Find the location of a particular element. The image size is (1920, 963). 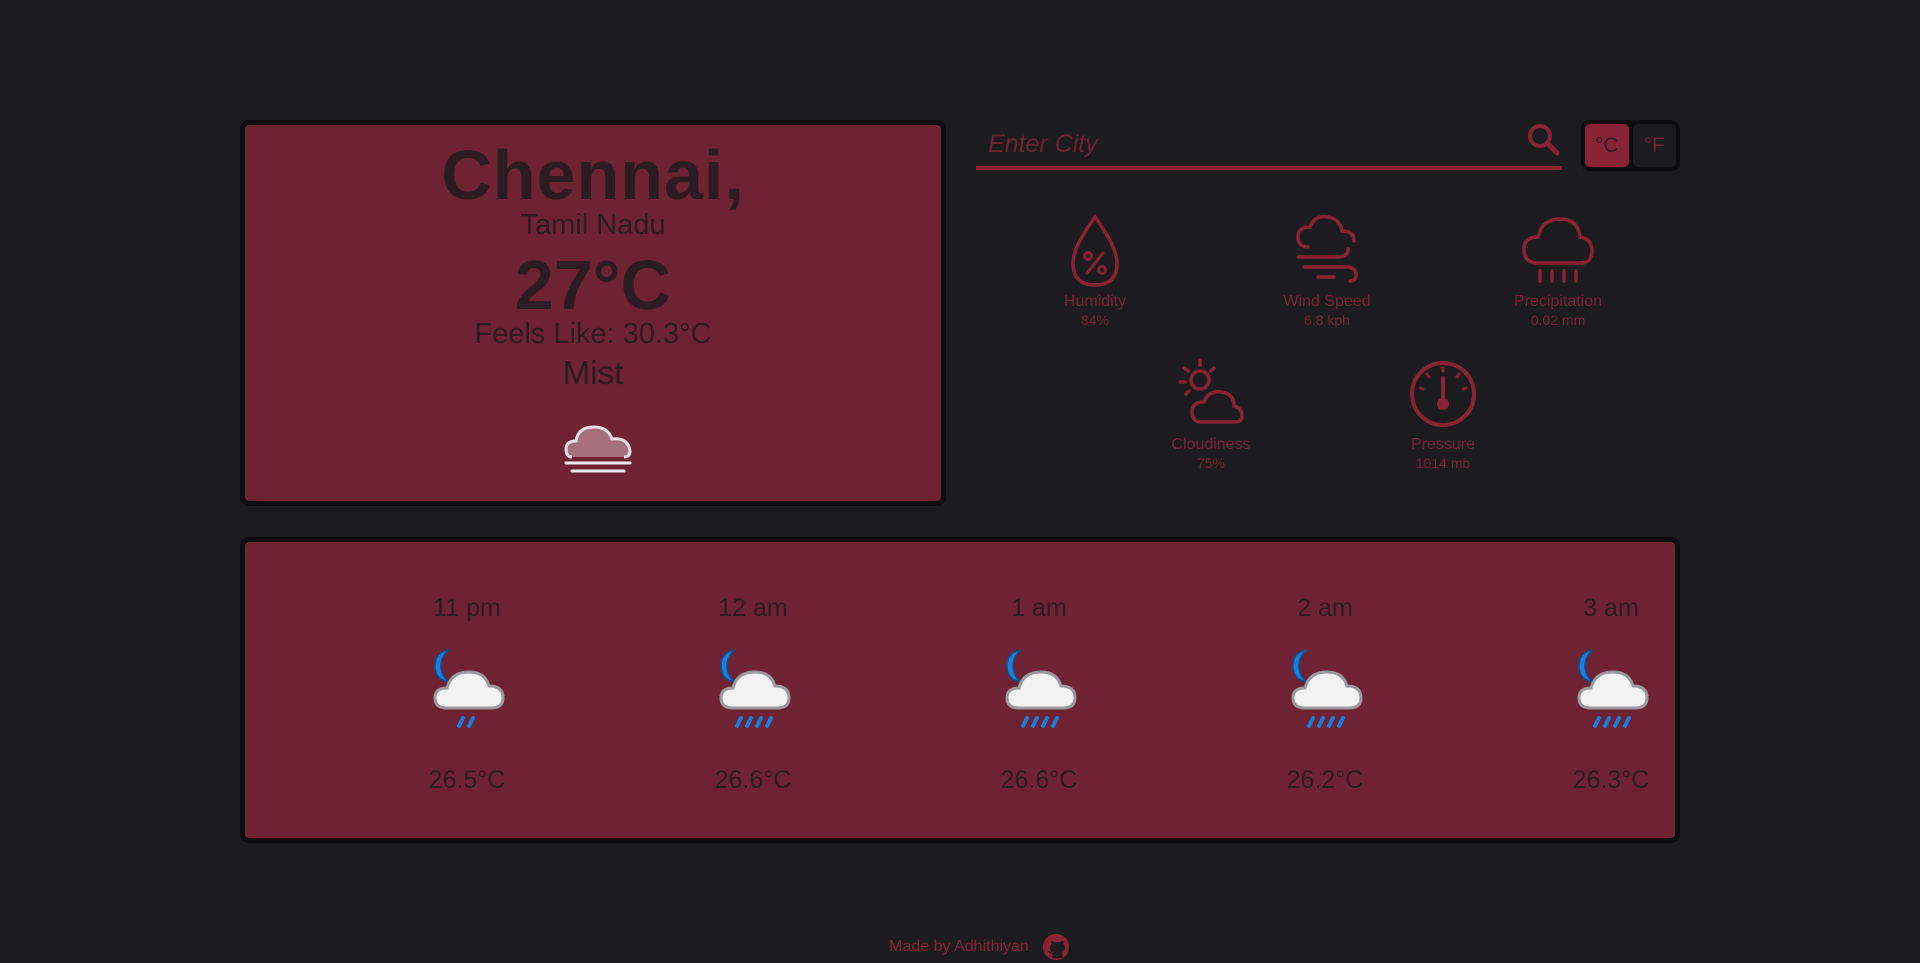

footer: Made by Adhithiyan is located at coordinates (960, 947).